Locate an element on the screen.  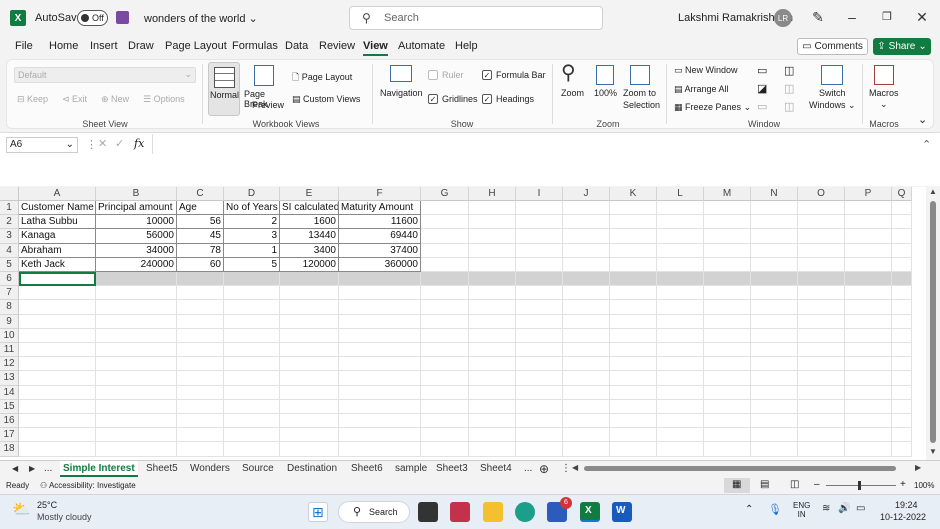
column-header-b: B is located at coordinates (136, 194).